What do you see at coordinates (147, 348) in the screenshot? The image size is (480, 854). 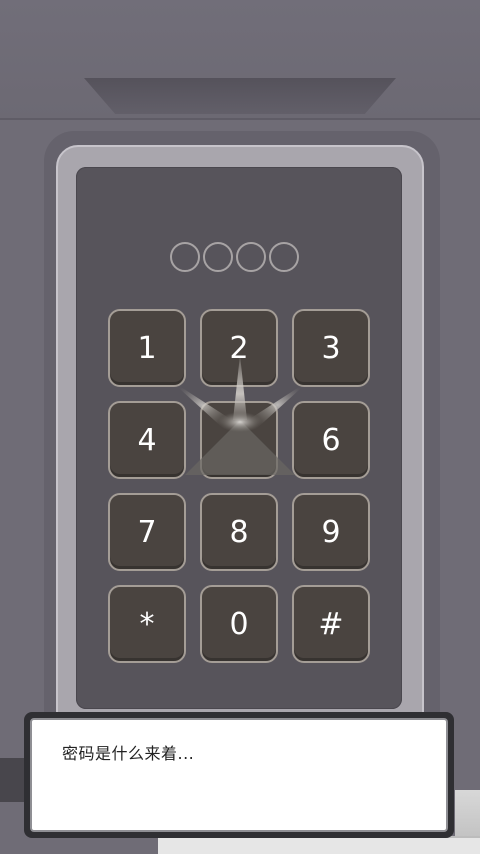 I see `key-1: 1` at bounding box center [147, 348].